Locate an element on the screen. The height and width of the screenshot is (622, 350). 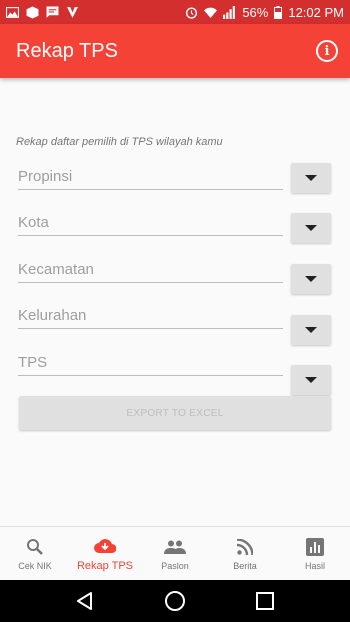
nav-item-hasil: Hasil is located at coordinates (315, 553).